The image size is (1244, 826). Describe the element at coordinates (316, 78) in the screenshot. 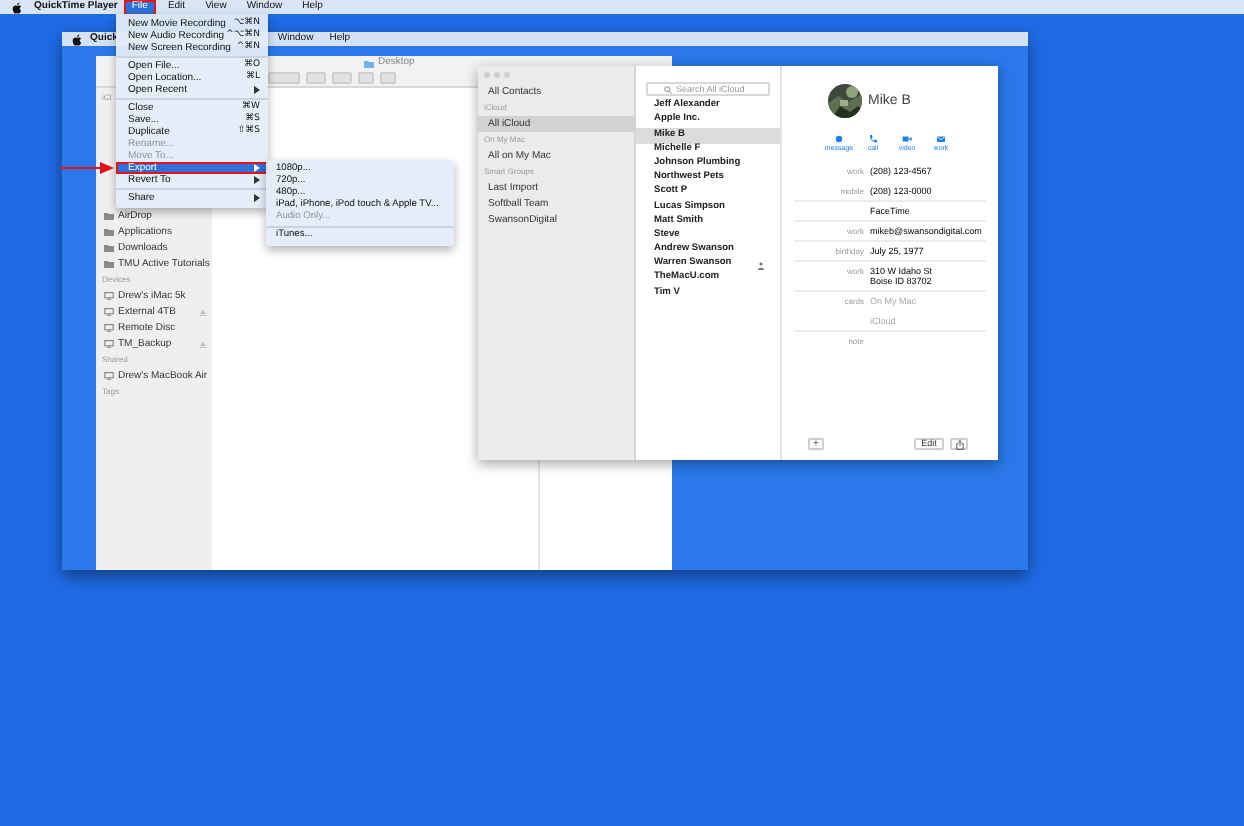

I see `group-button` at that location.